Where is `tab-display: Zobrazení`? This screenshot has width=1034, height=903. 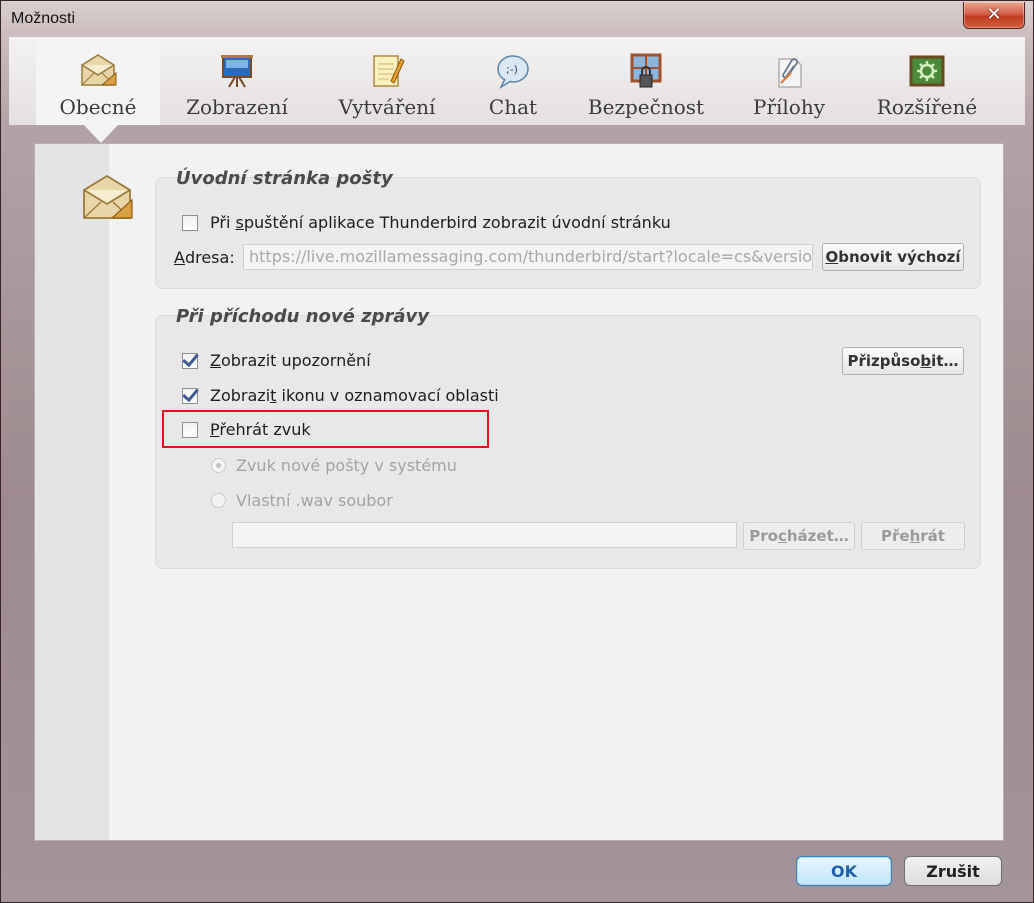
tab-display: Zobrazení is located at coordinates (237, 81).